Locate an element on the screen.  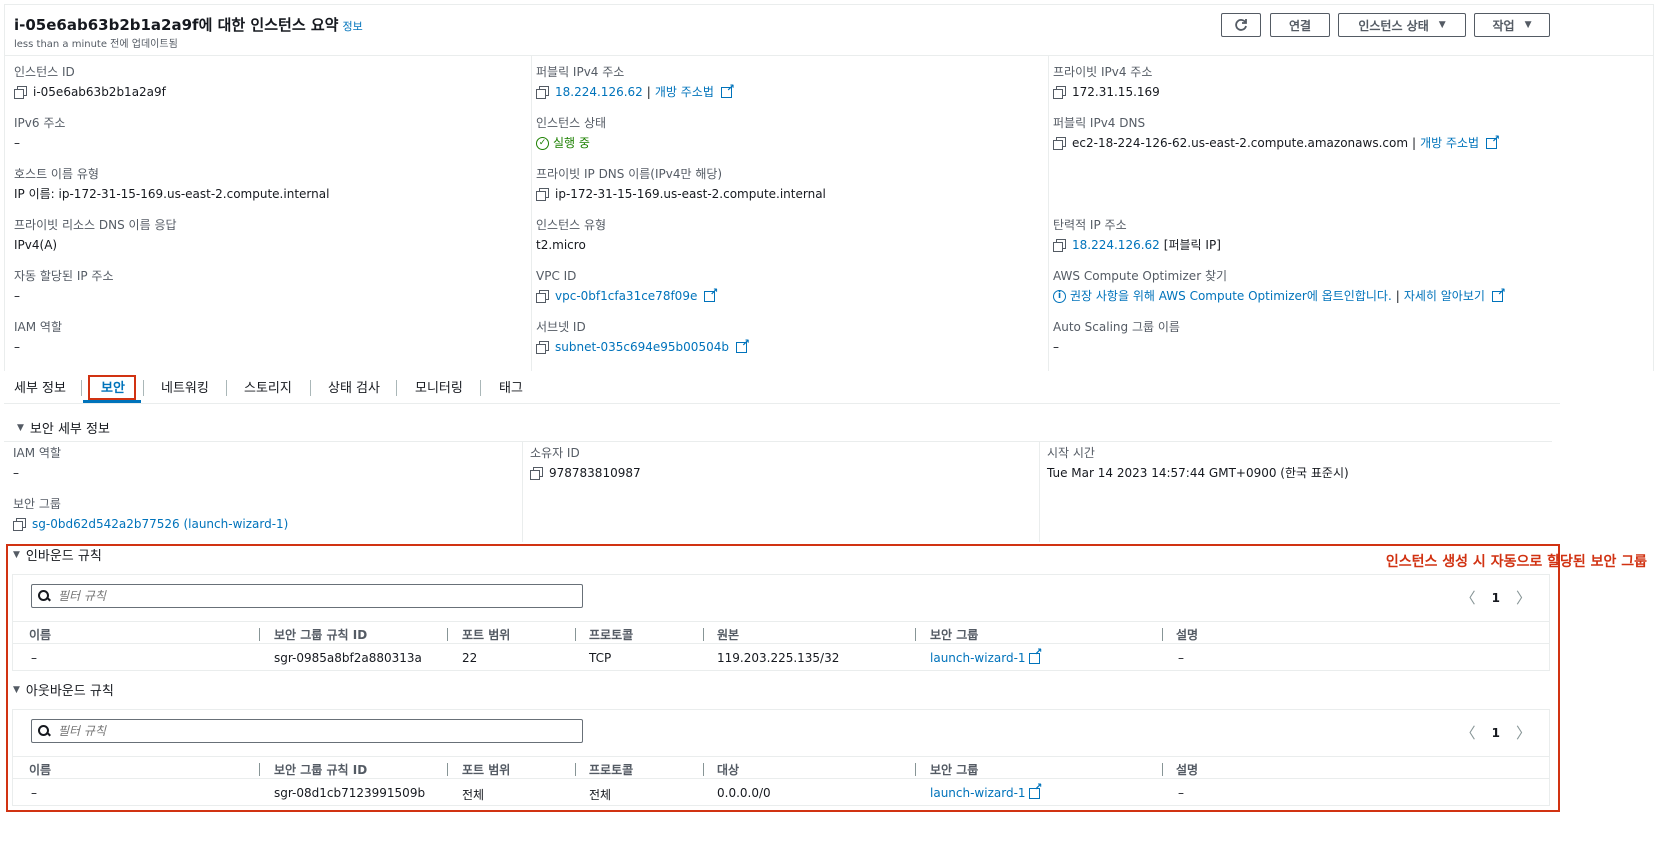
inbound-rules-header: ▼ 인바운드 규칙 is located at coordinates (57, 554).